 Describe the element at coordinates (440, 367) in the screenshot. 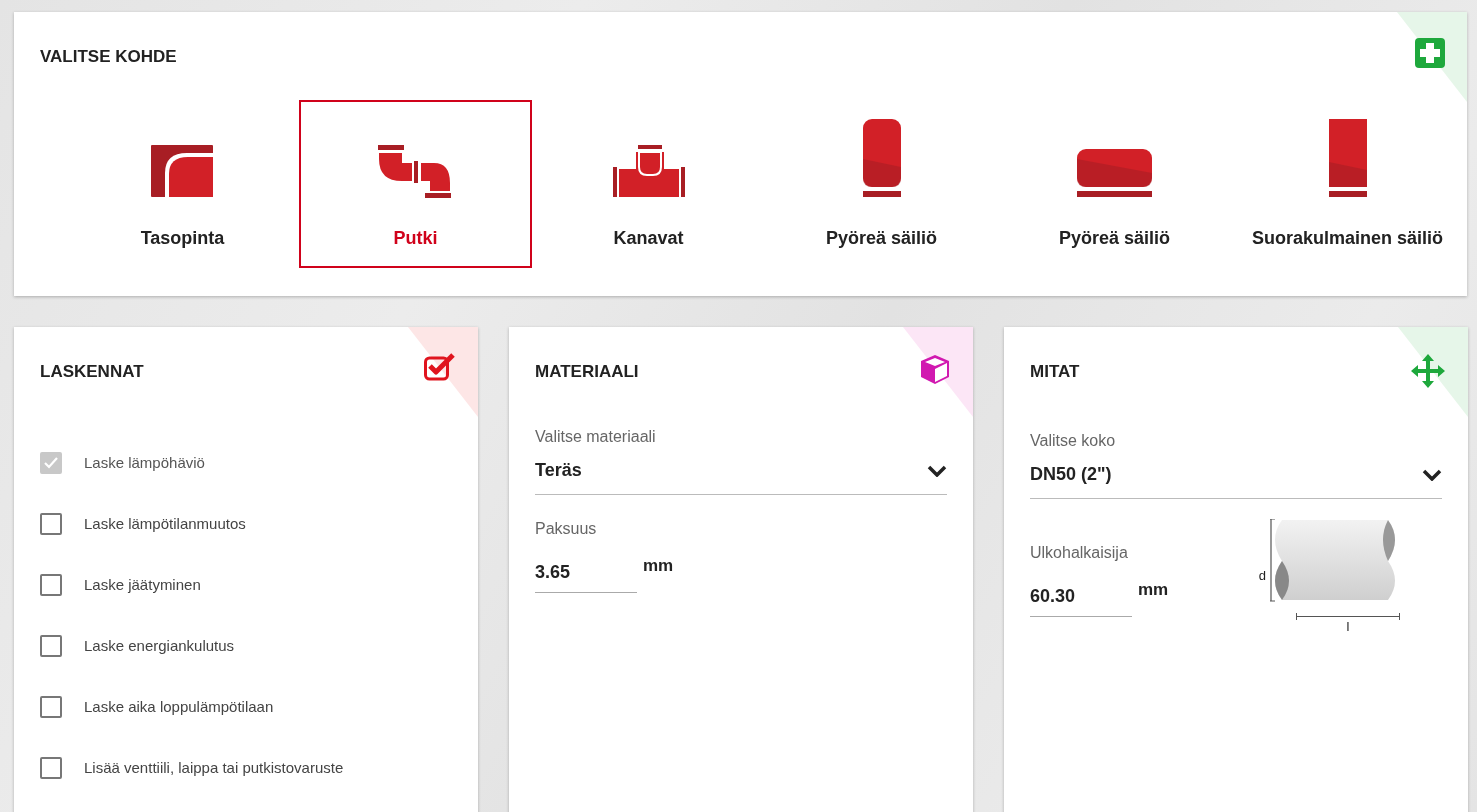

I see `checklist-icon` at that location.